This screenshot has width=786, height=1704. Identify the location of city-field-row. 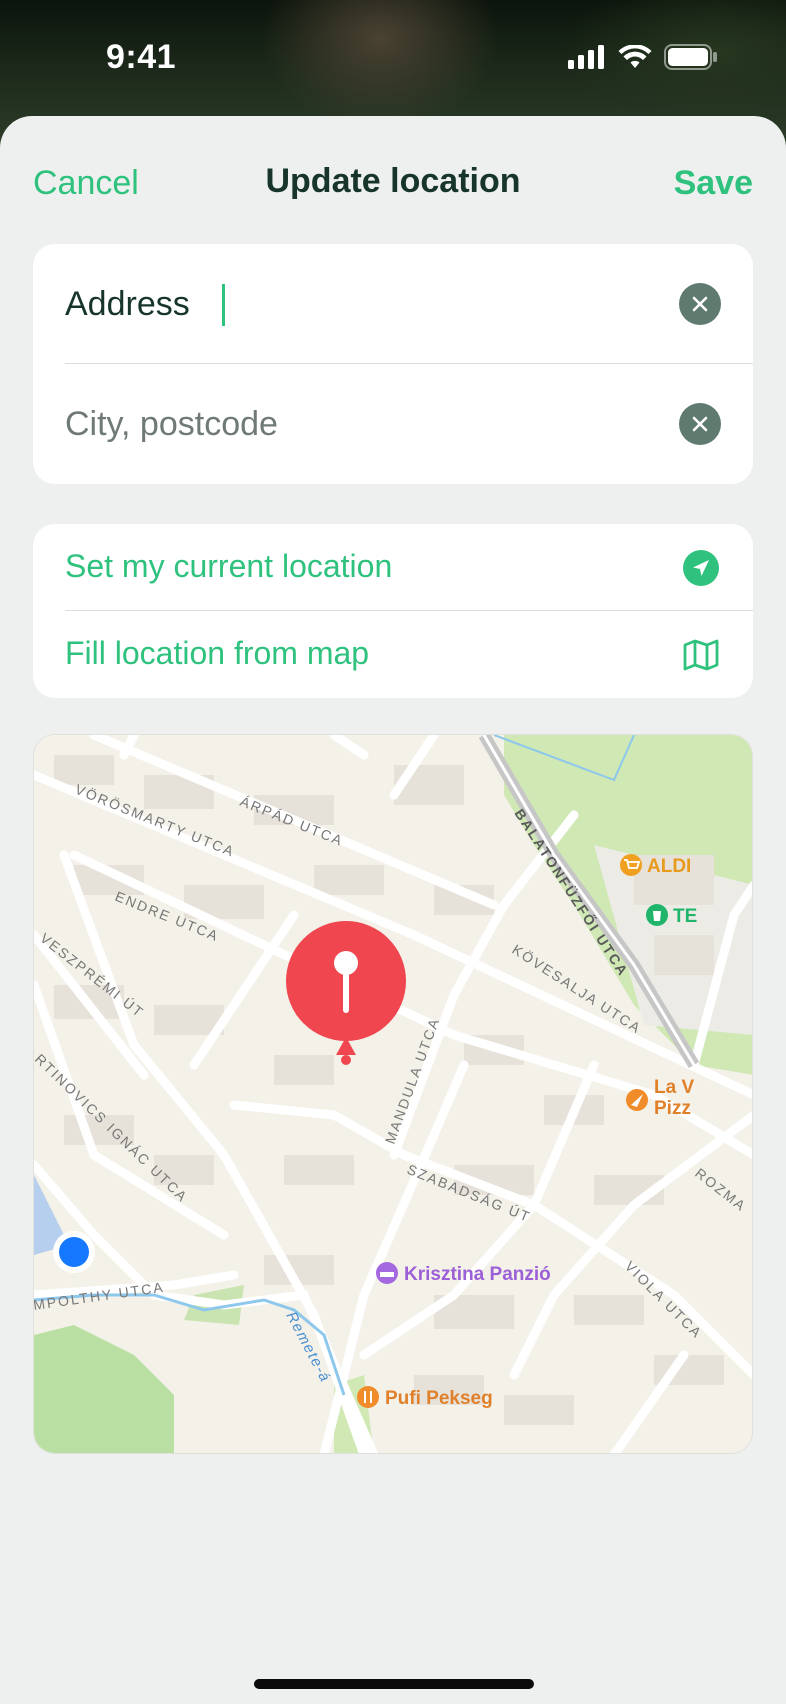
(393, 424).